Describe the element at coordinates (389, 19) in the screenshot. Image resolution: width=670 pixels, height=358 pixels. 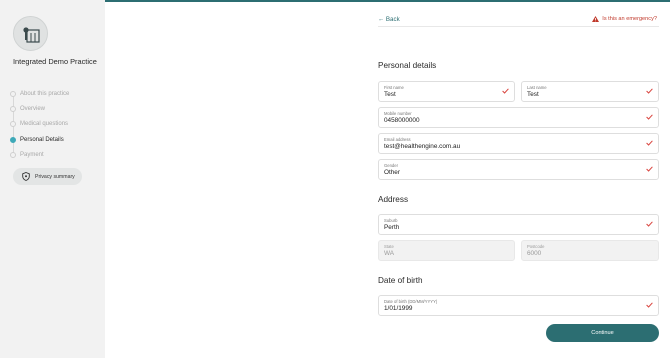
I see `back-link: ← Back` at that location.